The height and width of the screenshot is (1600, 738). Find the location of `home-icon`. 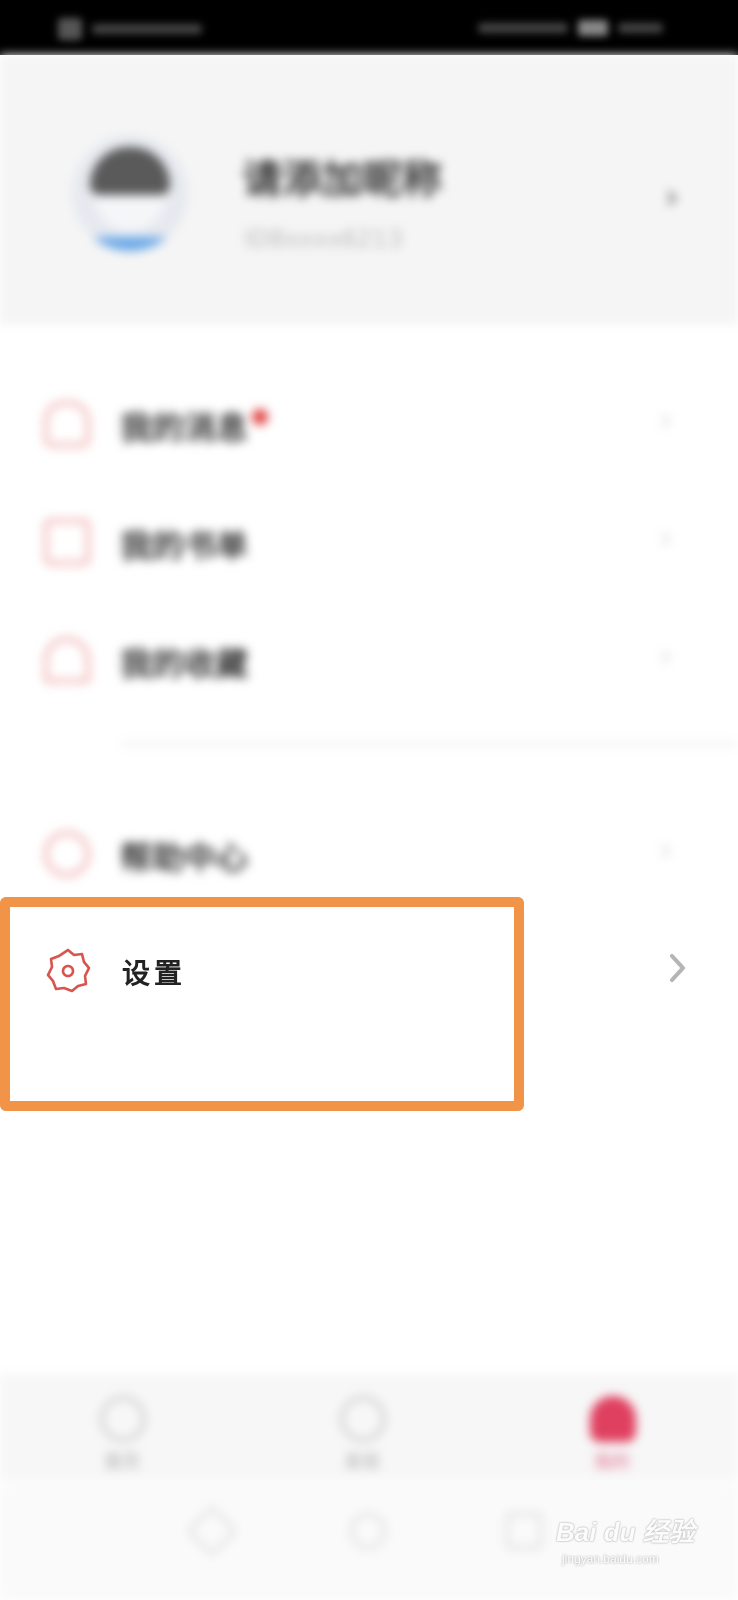

home-icon is located at coordinates (123, 1419).